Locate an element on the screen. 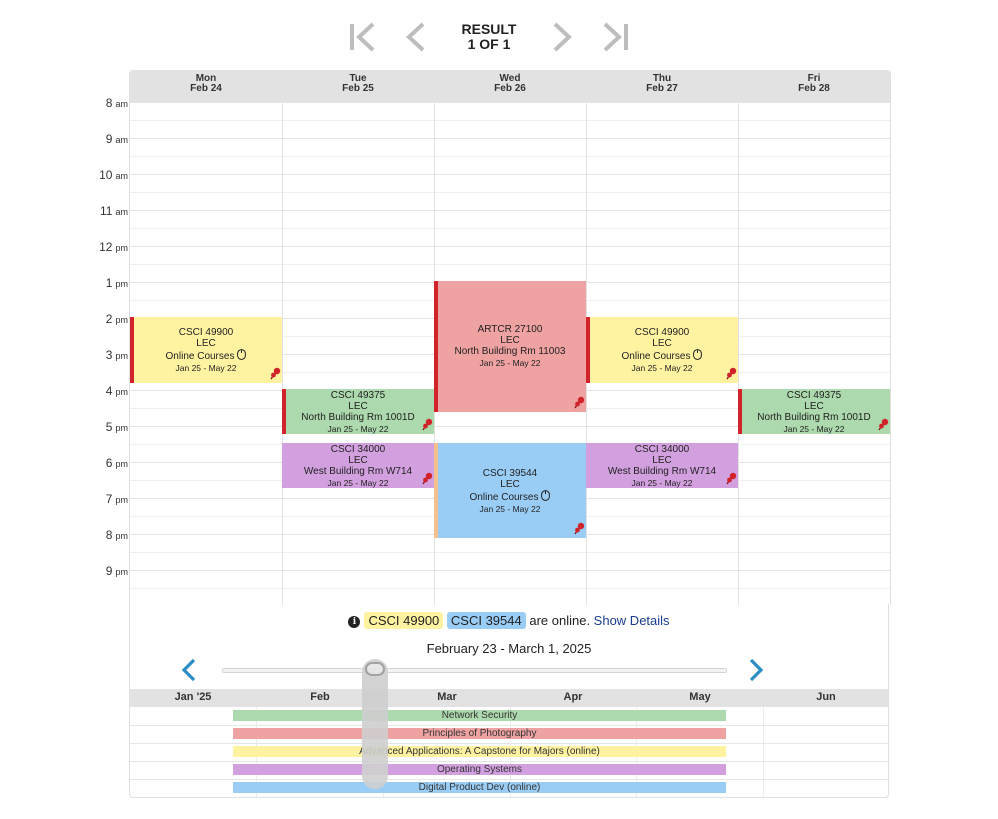 The width and height of the screenshot is (998, 819). timeline-bar-principles-of-photography: Principles of Photography is located at coordinates (479, 733).